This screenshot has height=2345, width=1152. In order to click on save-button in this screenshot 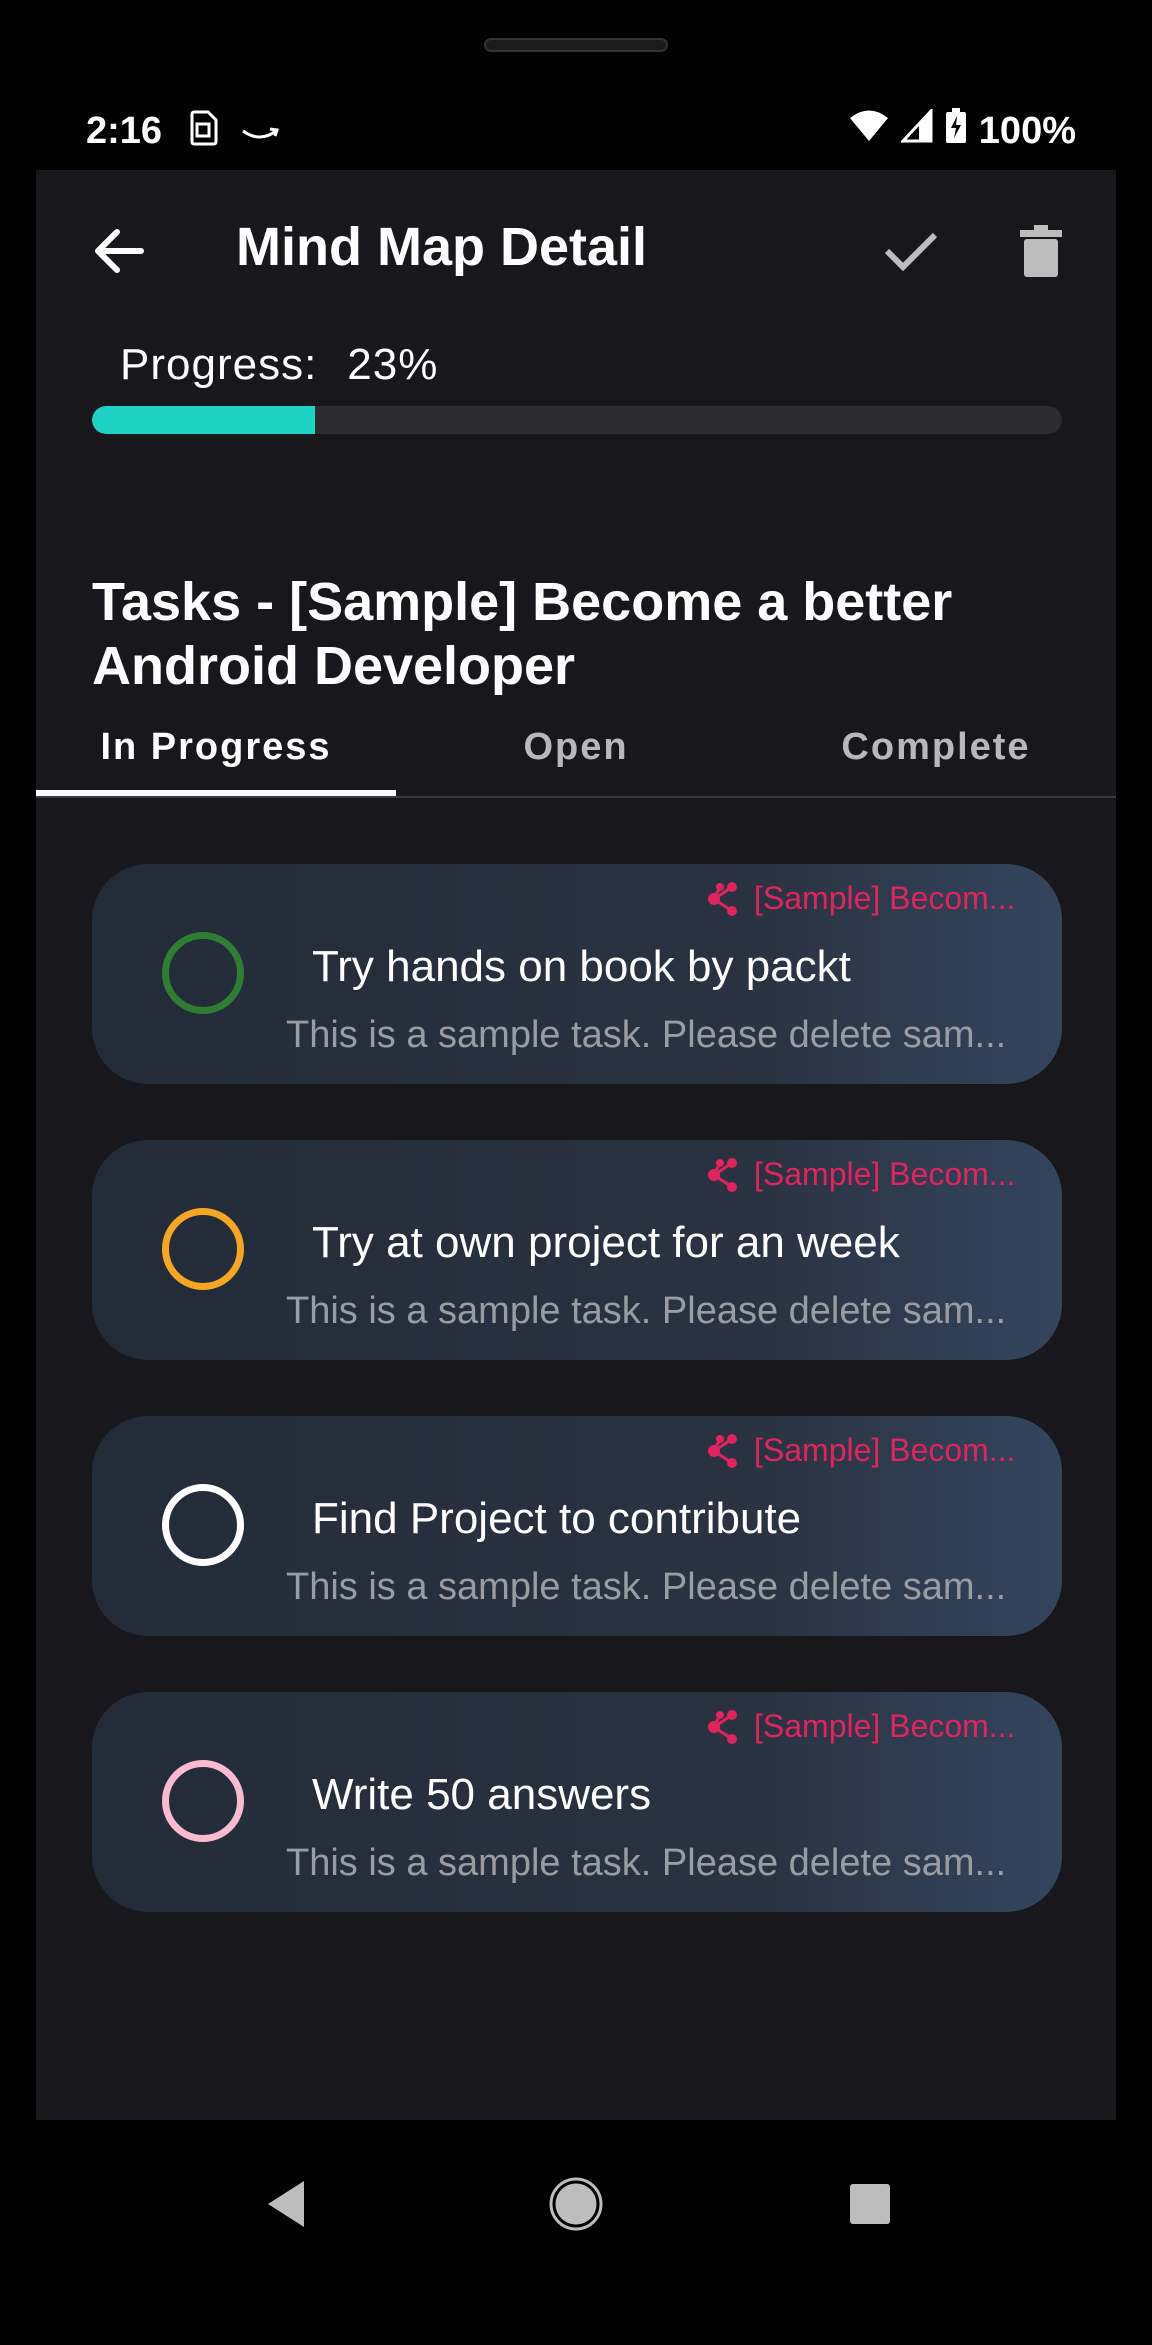, I will do `click(911, 251)`.